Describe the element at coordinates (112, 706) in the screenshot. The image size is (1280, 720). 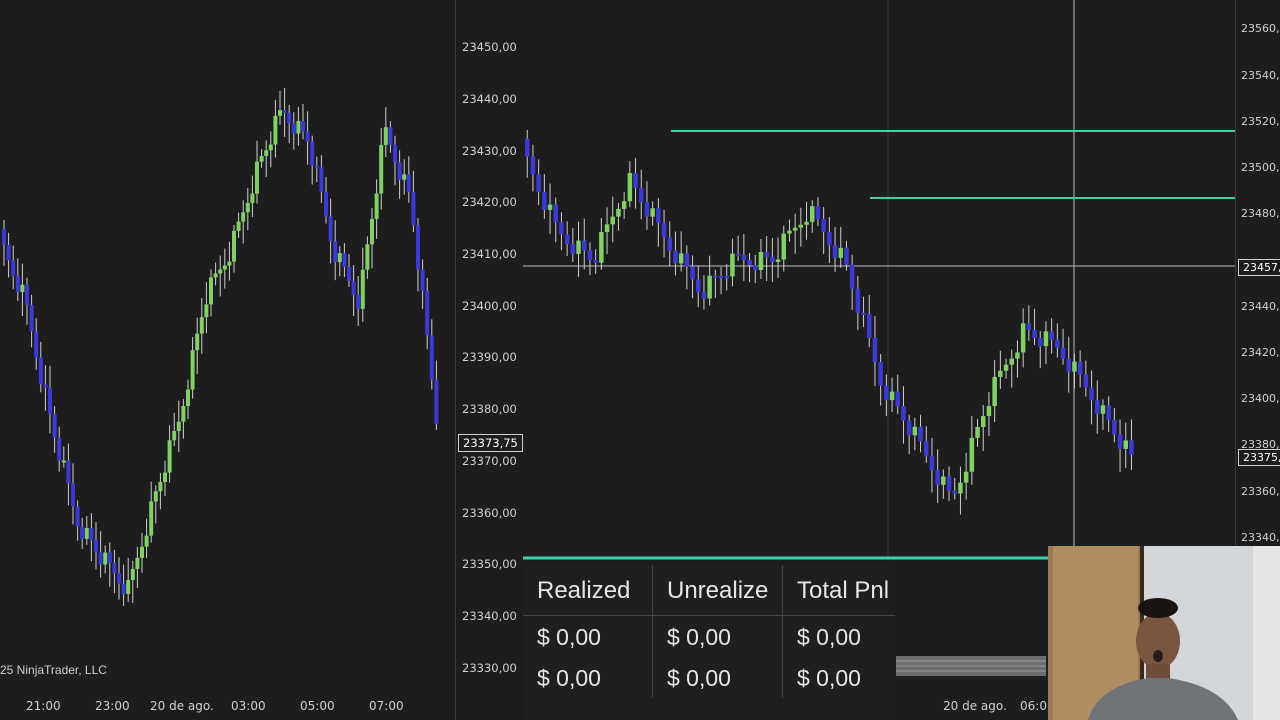
I see `left-time-label: 23:00` at that location.